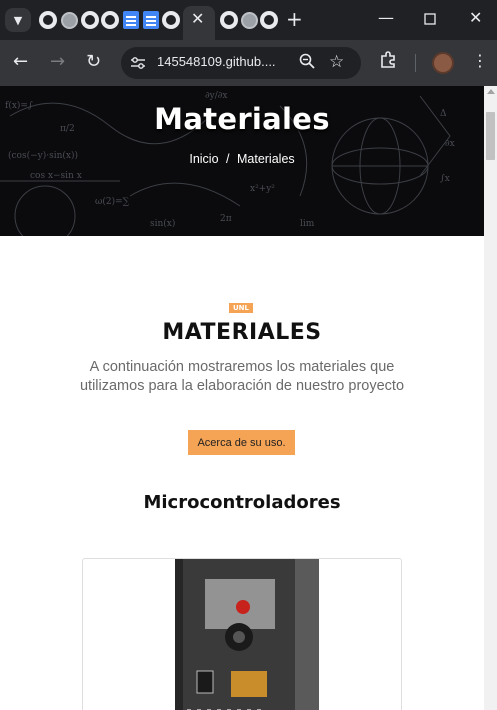 This screenshot has width=497, height=710. I want to click on svg-text: 2π, so click(226, 219).